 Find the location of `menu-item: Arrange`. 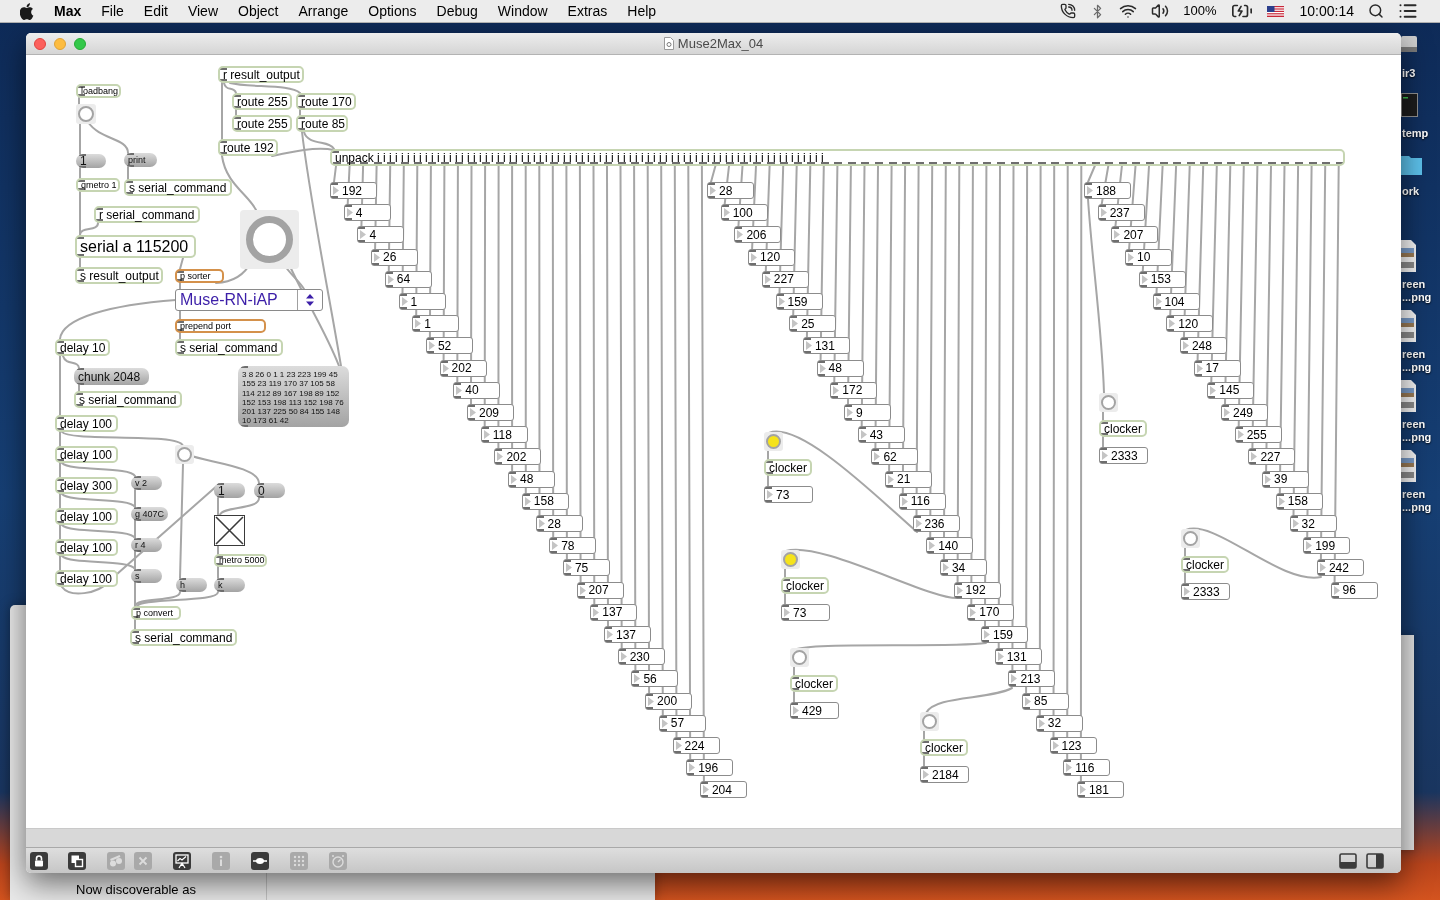

menu-item: Arrange is located at coordinates (323, 11).